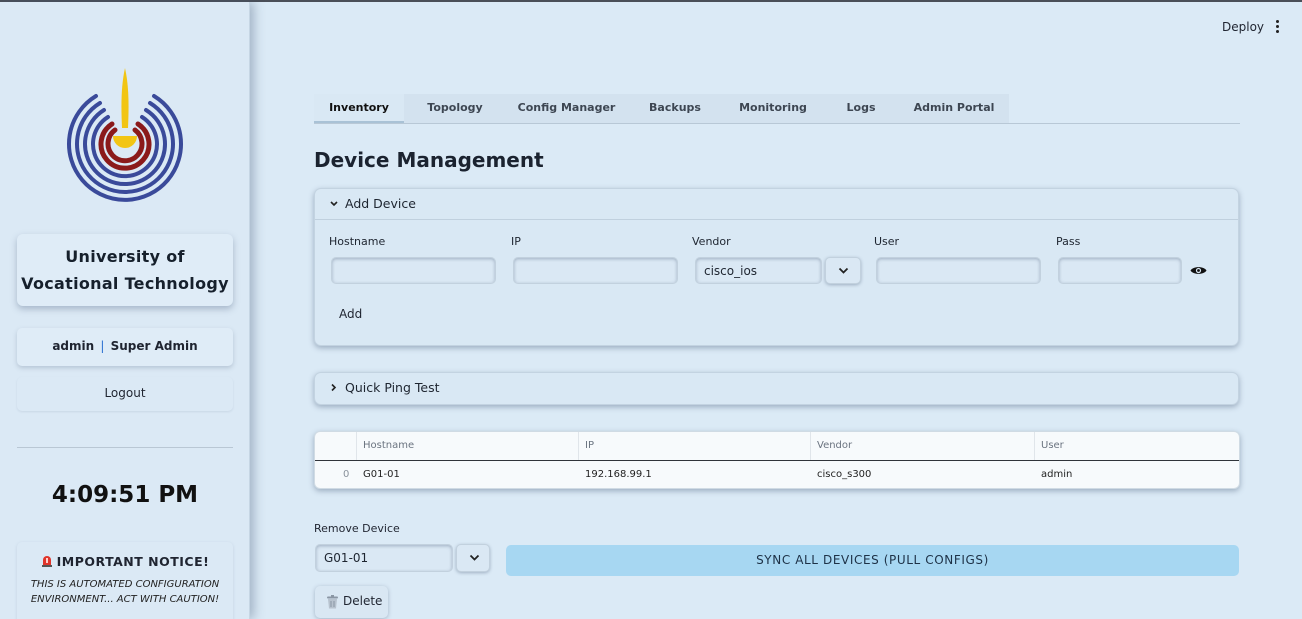  I want to click on university-logo-icon, so click(125, 135).